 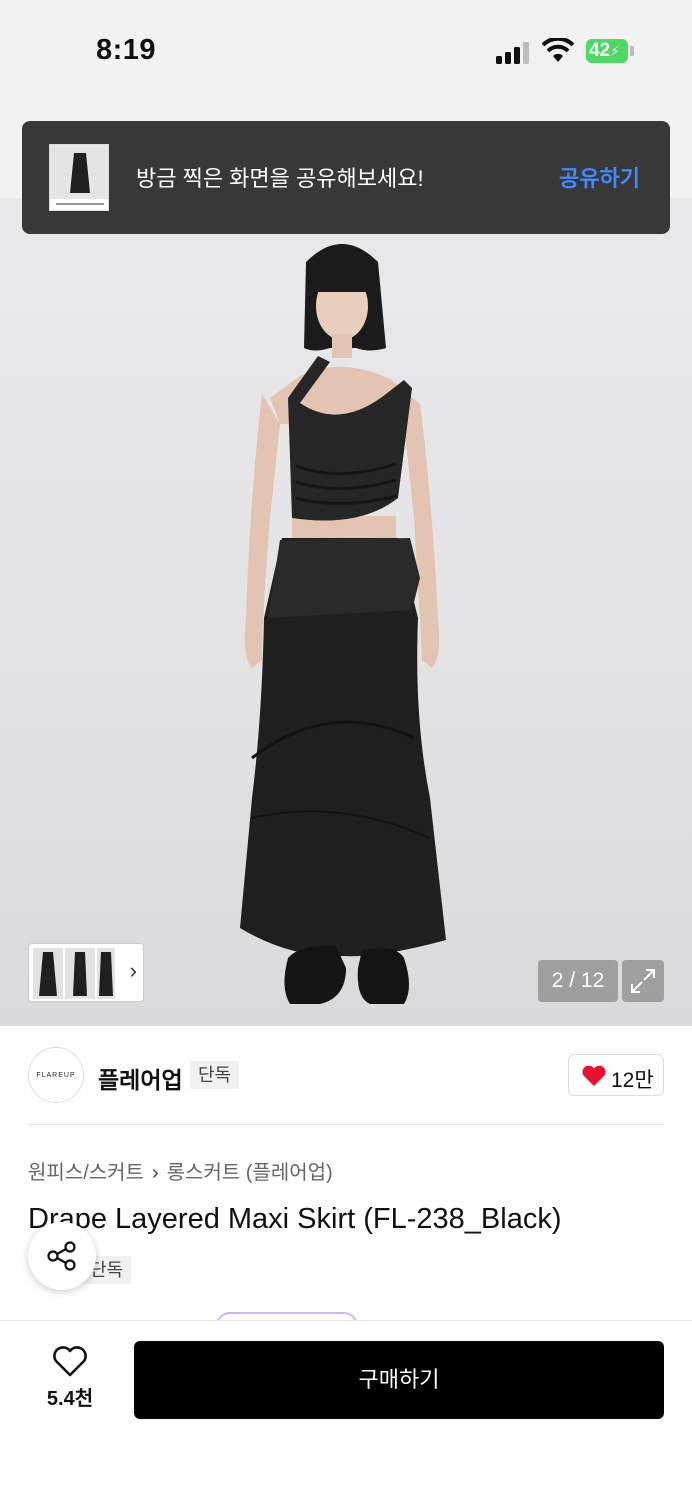 I want to click on image-thumbnail-strip: ›, so click(x=86, y=972).